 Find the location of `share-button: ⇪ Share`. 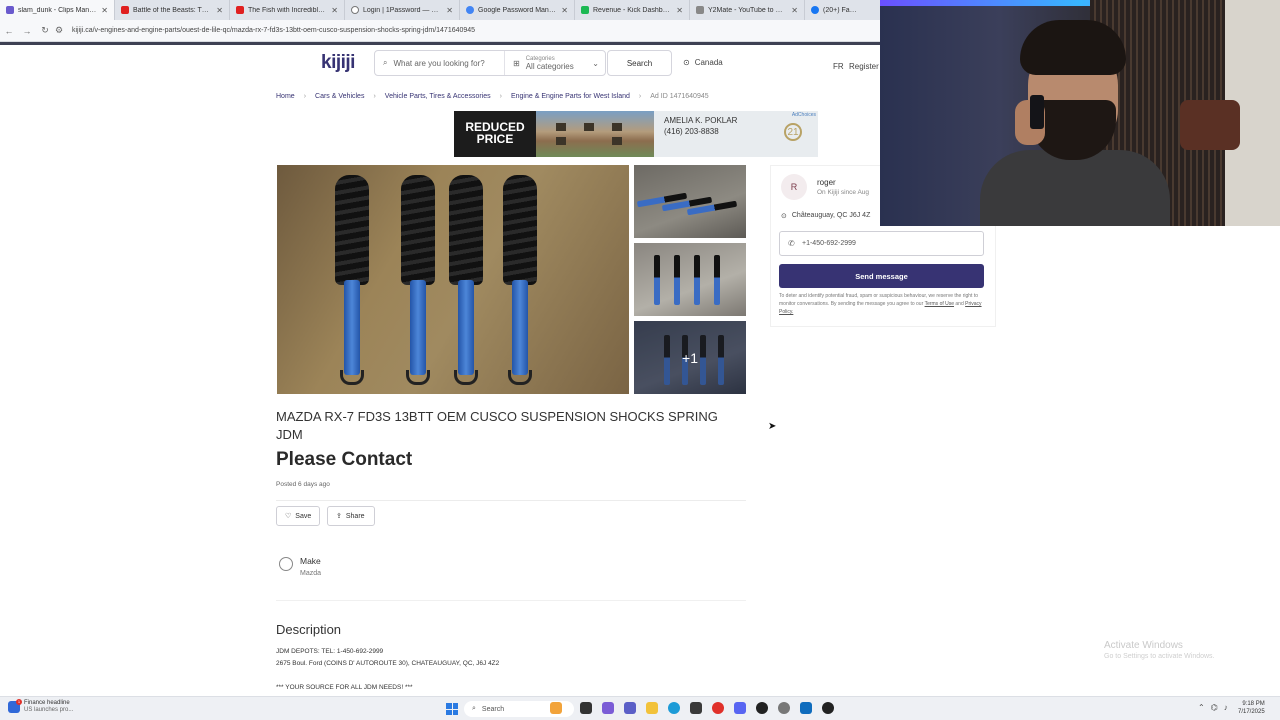

share-button: ⇪ Share is located at coordinates (351, 516).